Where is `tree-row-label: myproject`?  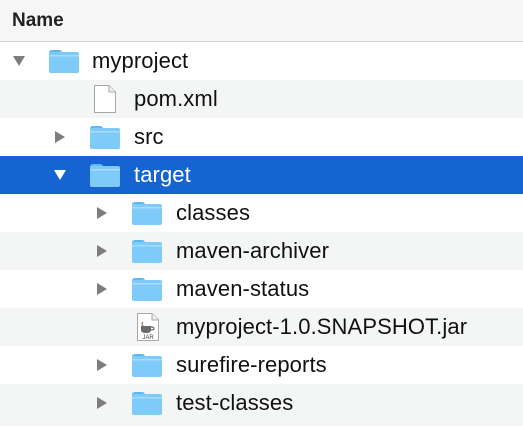
tree-row-label: myproject is located at coordinates (140, 60).